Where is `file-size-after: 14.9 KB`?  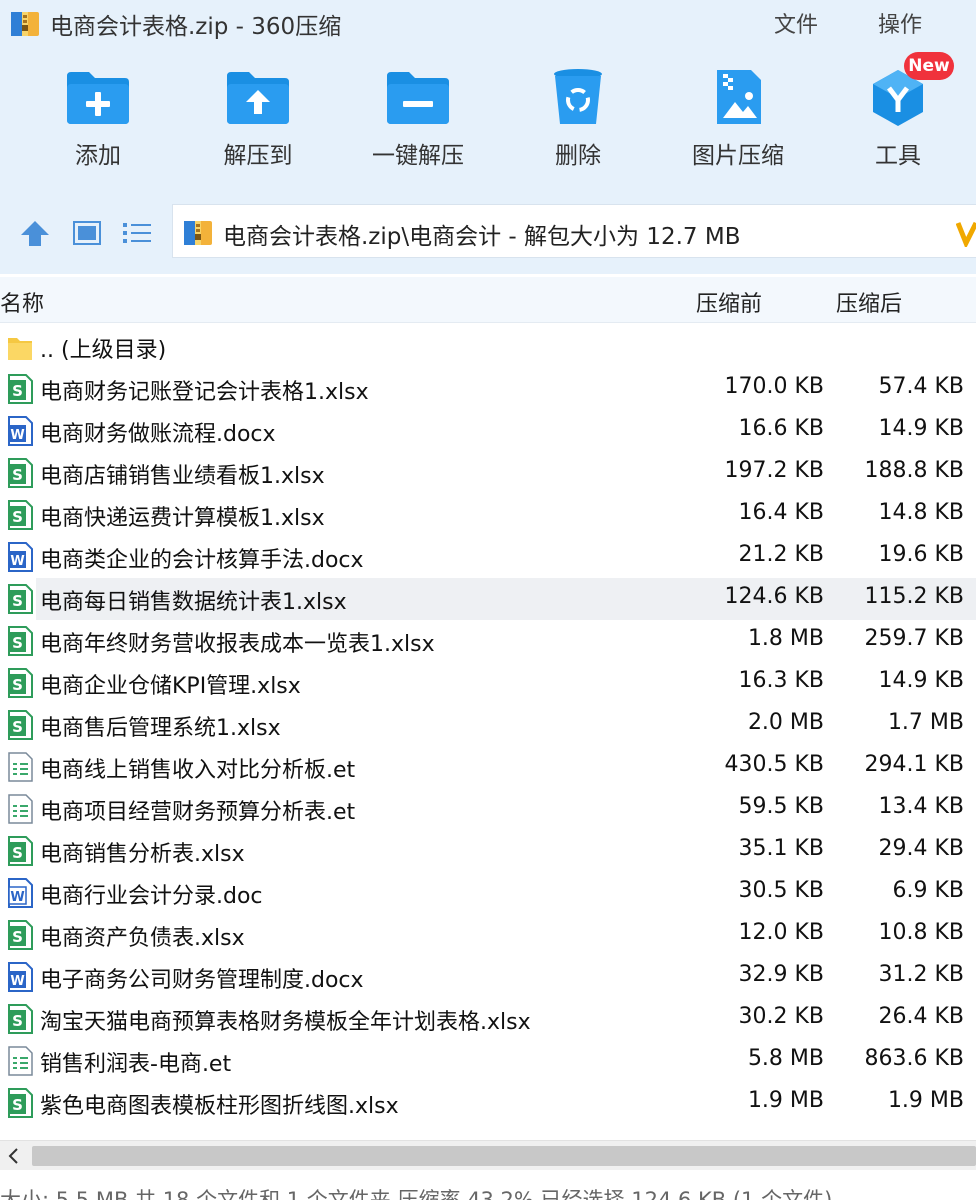 file-size-after: 14.9 KB is located at coordinates (921, 428).